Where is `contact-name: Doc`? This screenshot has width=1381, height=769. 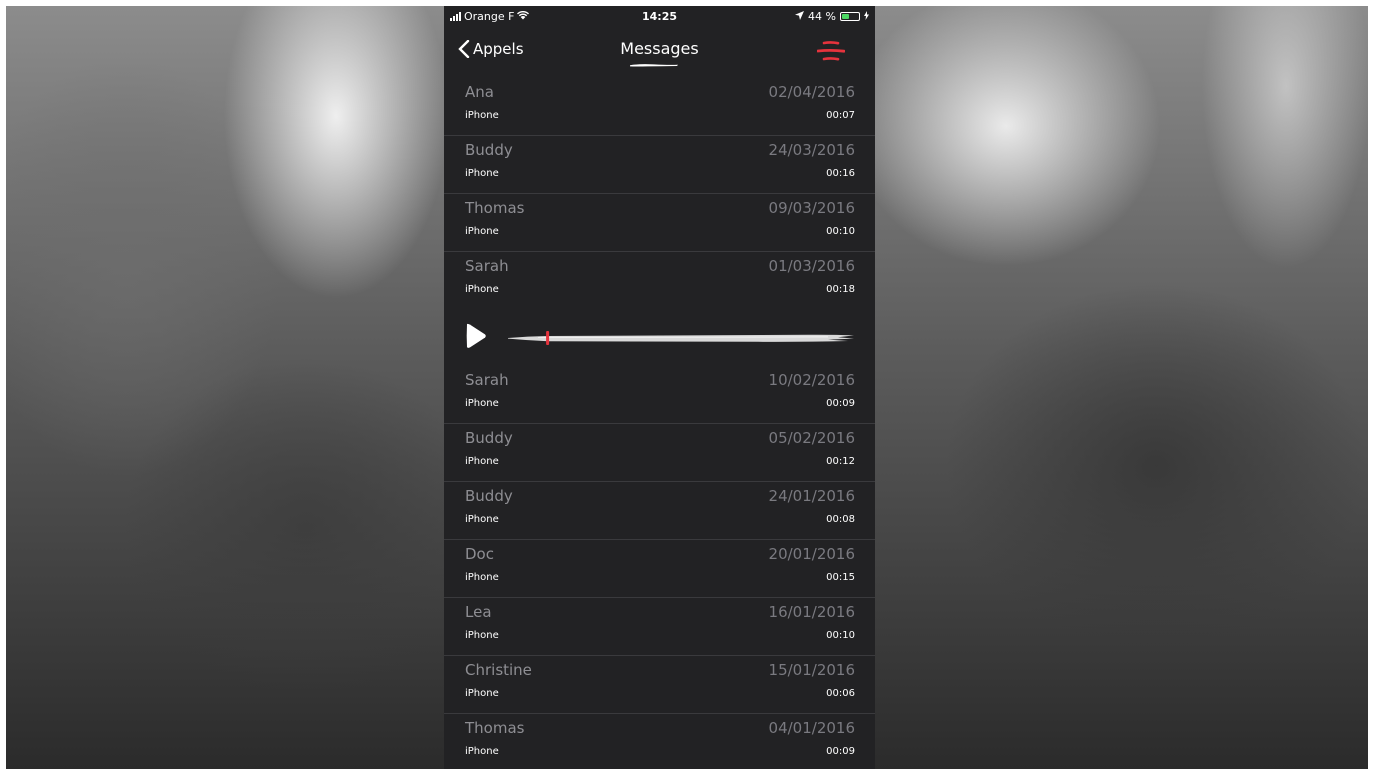 contact-name: Doc is located at coordinates (479, 554).